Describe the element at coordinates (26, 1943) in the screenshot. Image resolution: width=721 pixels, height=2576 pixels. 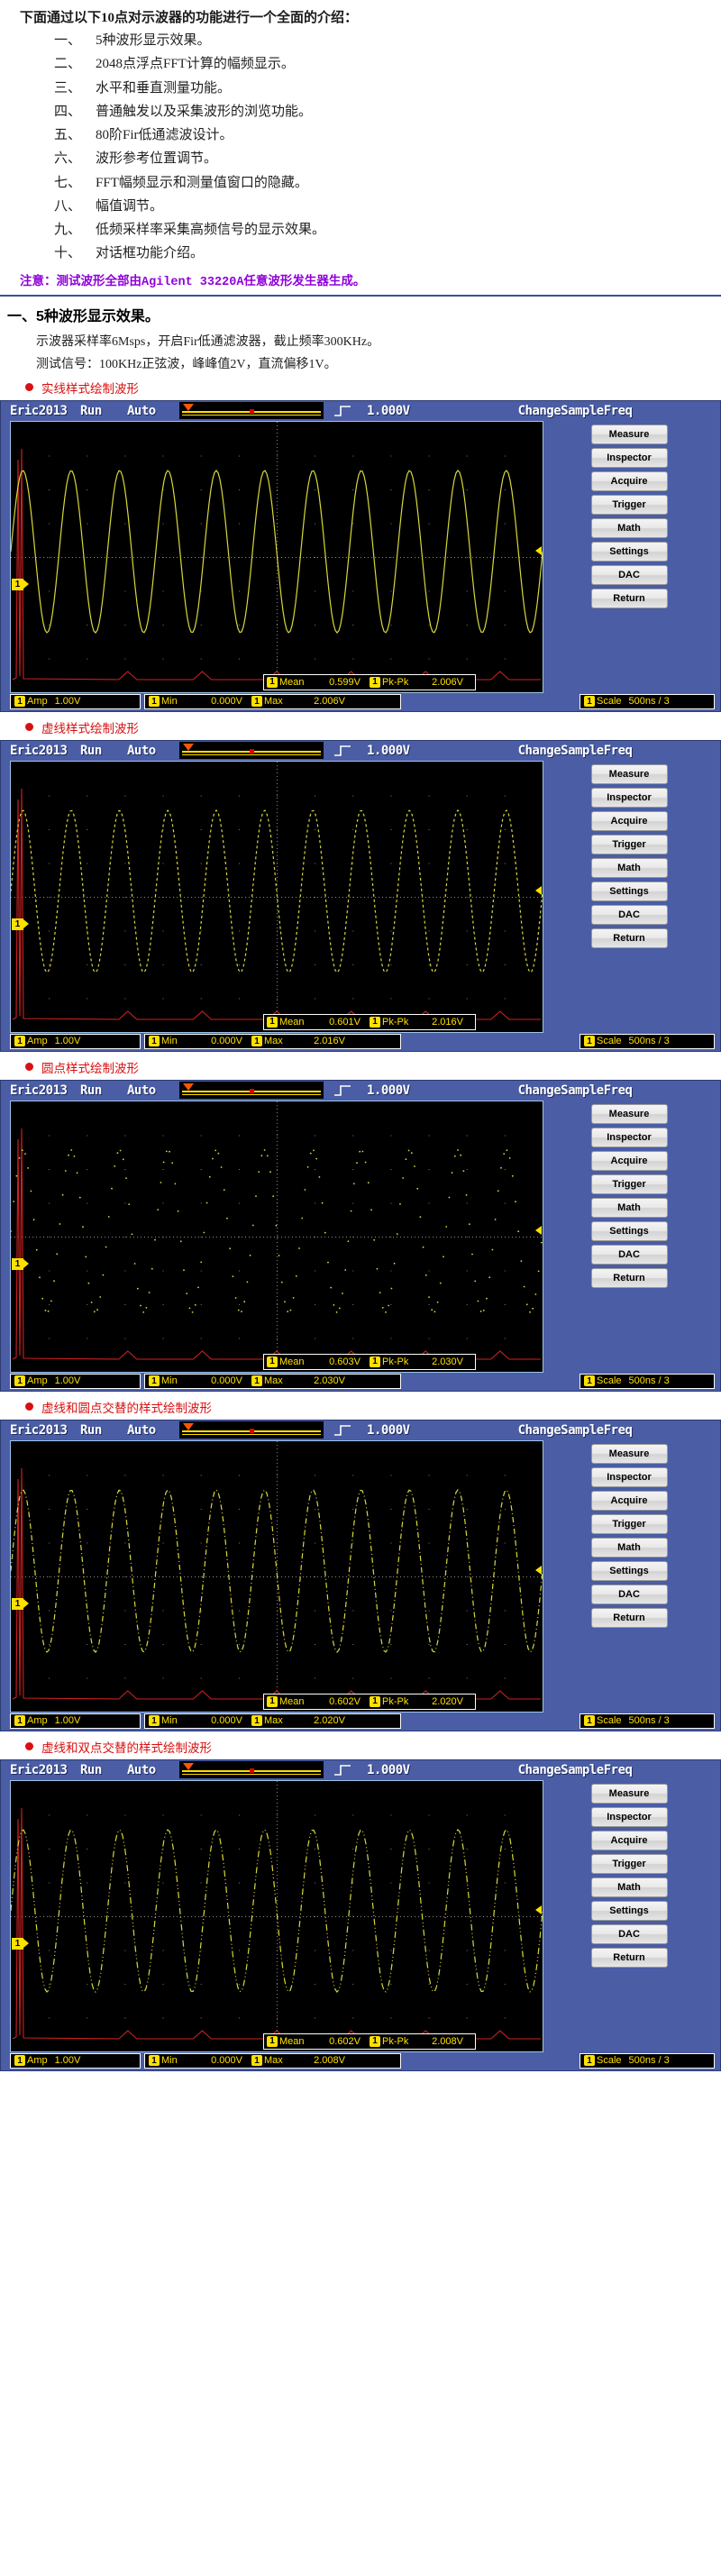
I see `channel-marker-arrow-icon` at that location.